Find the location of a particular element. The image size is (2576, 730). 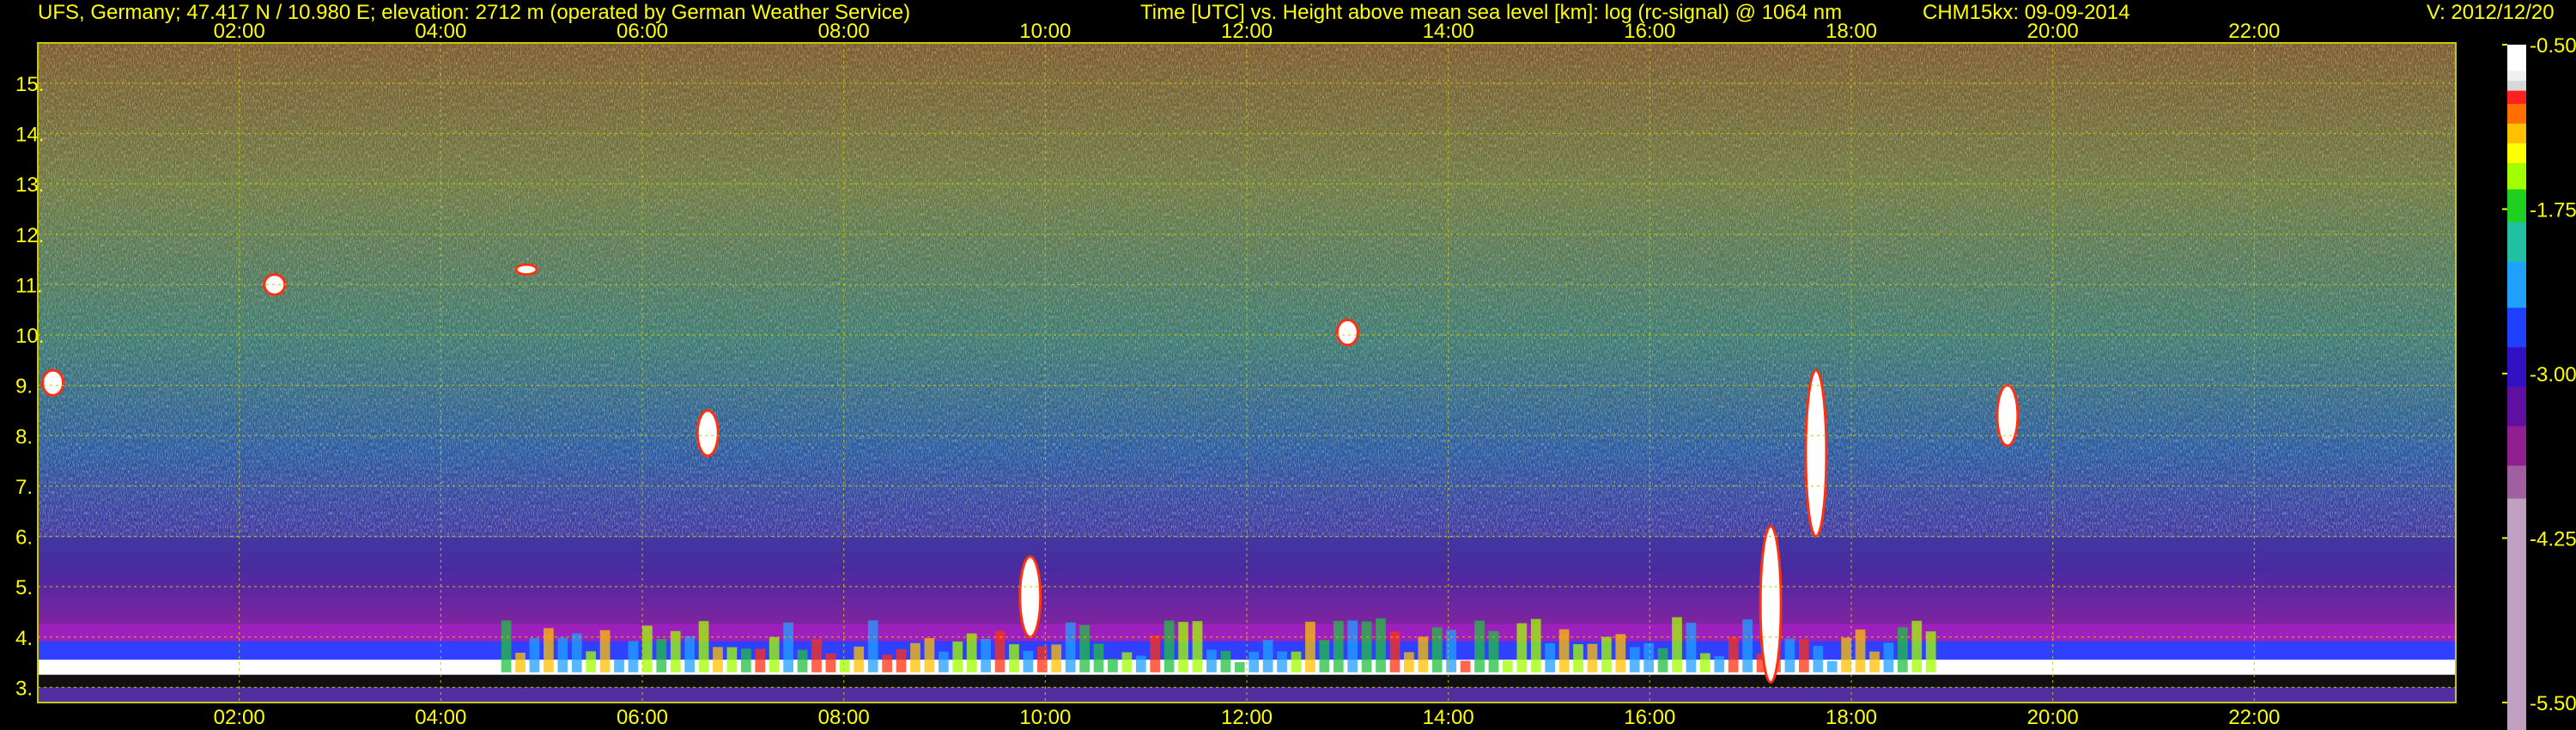

colorbar-label: -3.00 is located at coordinates (2553, 374).